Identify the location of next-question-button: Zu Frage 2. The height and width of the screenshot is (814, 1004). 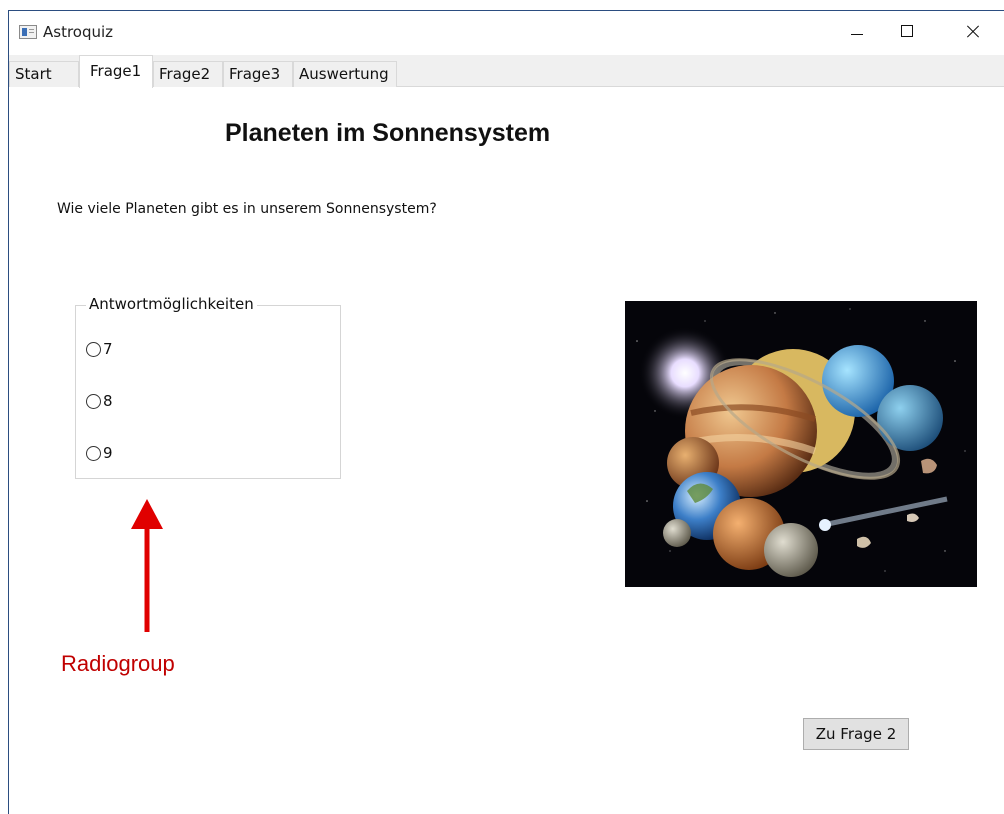
(856, 734).